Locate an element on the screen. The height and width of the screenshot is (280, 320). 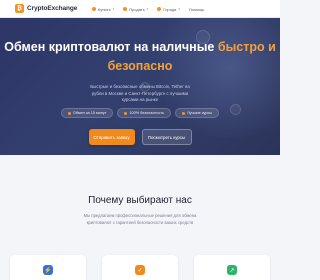
badge-fast-exchange: Обмен за 15 минут is located at coordinates (87, 113).